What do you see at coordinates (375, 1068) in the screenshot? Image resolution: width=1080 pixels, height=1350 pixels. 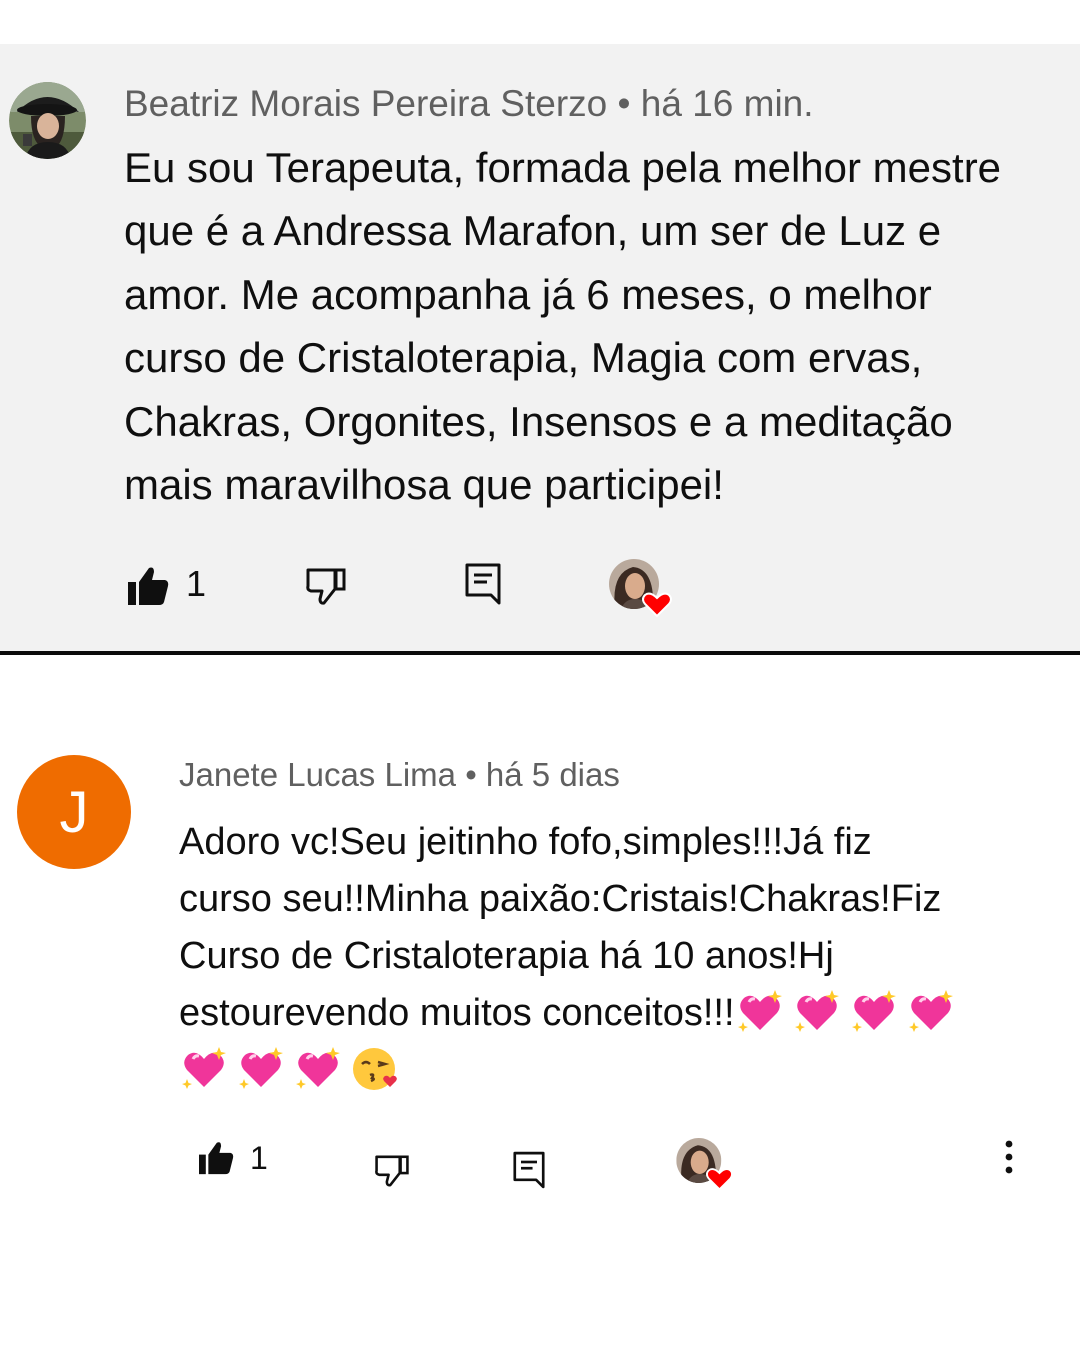 I see `face-blowing-kiss-icon` at bounding box center [375, 1068].